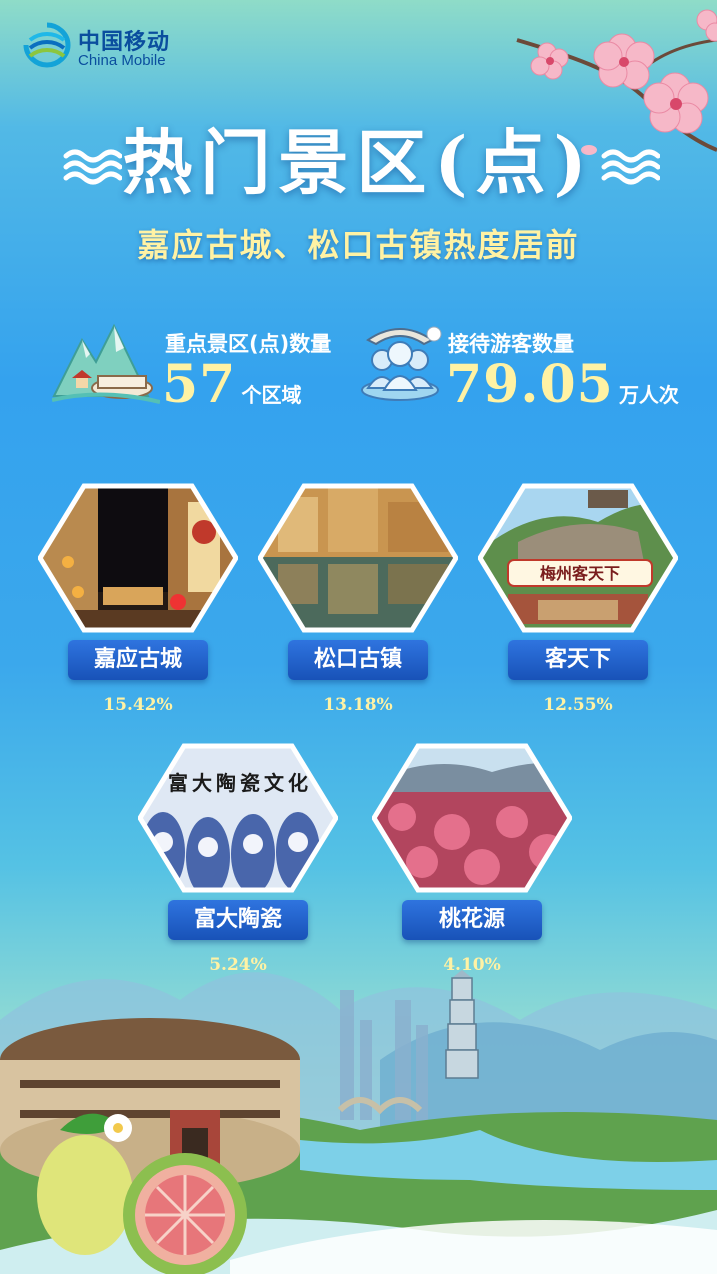 This screenshot has height=1274, width=717. What do you see at coordinates (107, 47) in the screenshot?
I see `china-mobile-logo: 中国移动 China Mobile` at bounding box center [107, 47].